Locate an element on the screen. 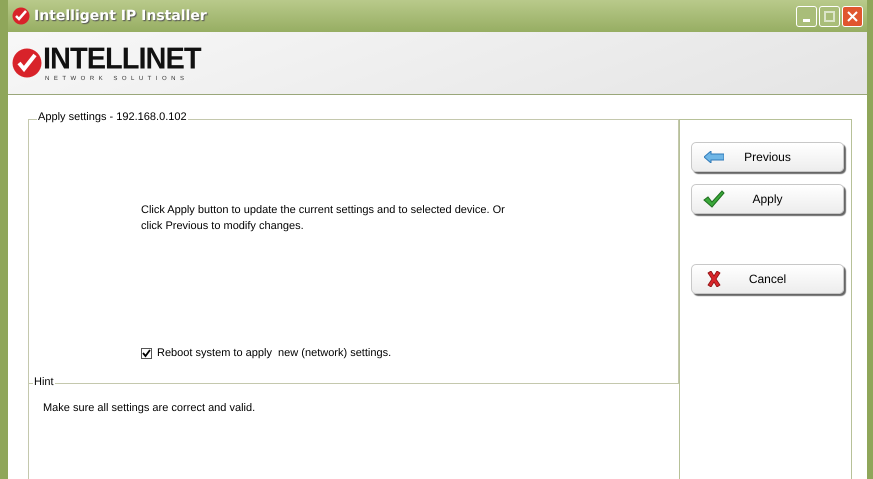 Image resolution: width=873 pixels, height=479 pixels. reboot-checkbox: Reboot system to apply new (network) settings. is located at coordinates (266, 353).